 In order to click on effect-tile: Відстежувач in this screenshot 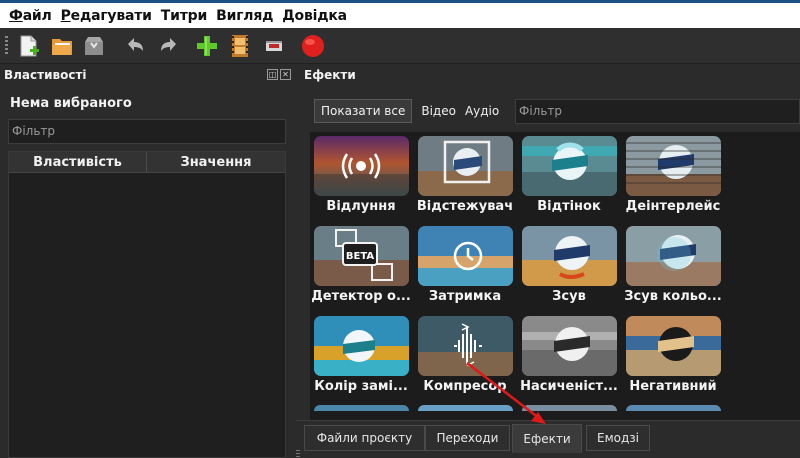, I will do `click(465, 177)`.